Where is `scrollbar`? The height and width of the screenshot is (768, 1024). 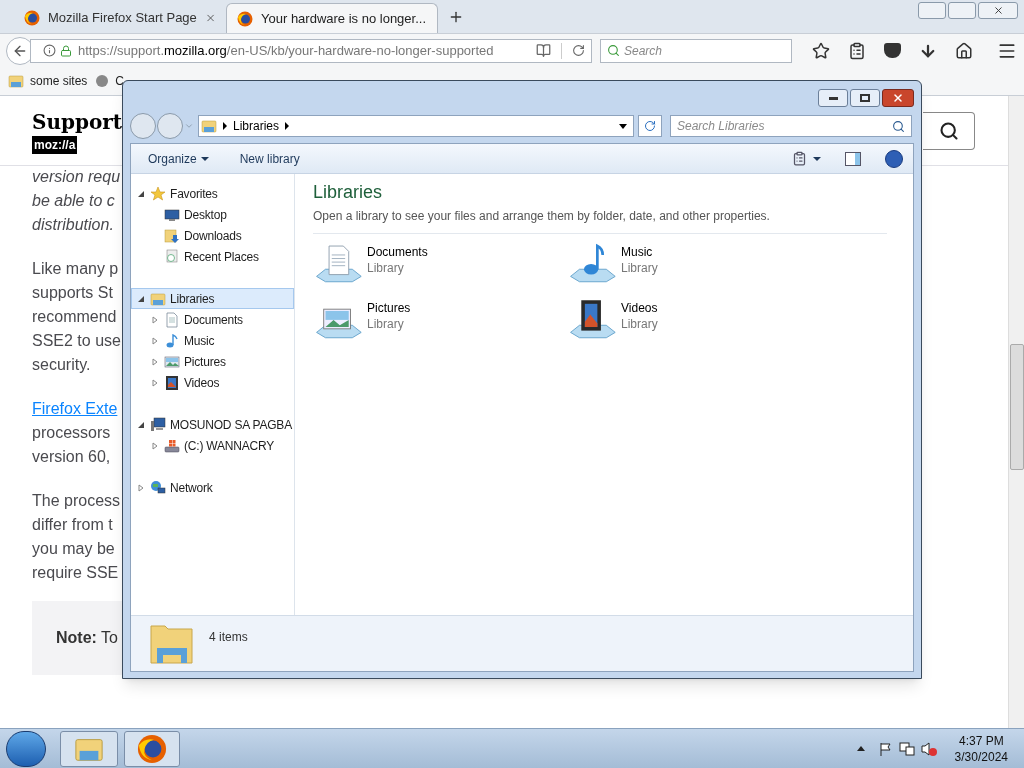
scrollbar is located at coordinates (1016, 412).